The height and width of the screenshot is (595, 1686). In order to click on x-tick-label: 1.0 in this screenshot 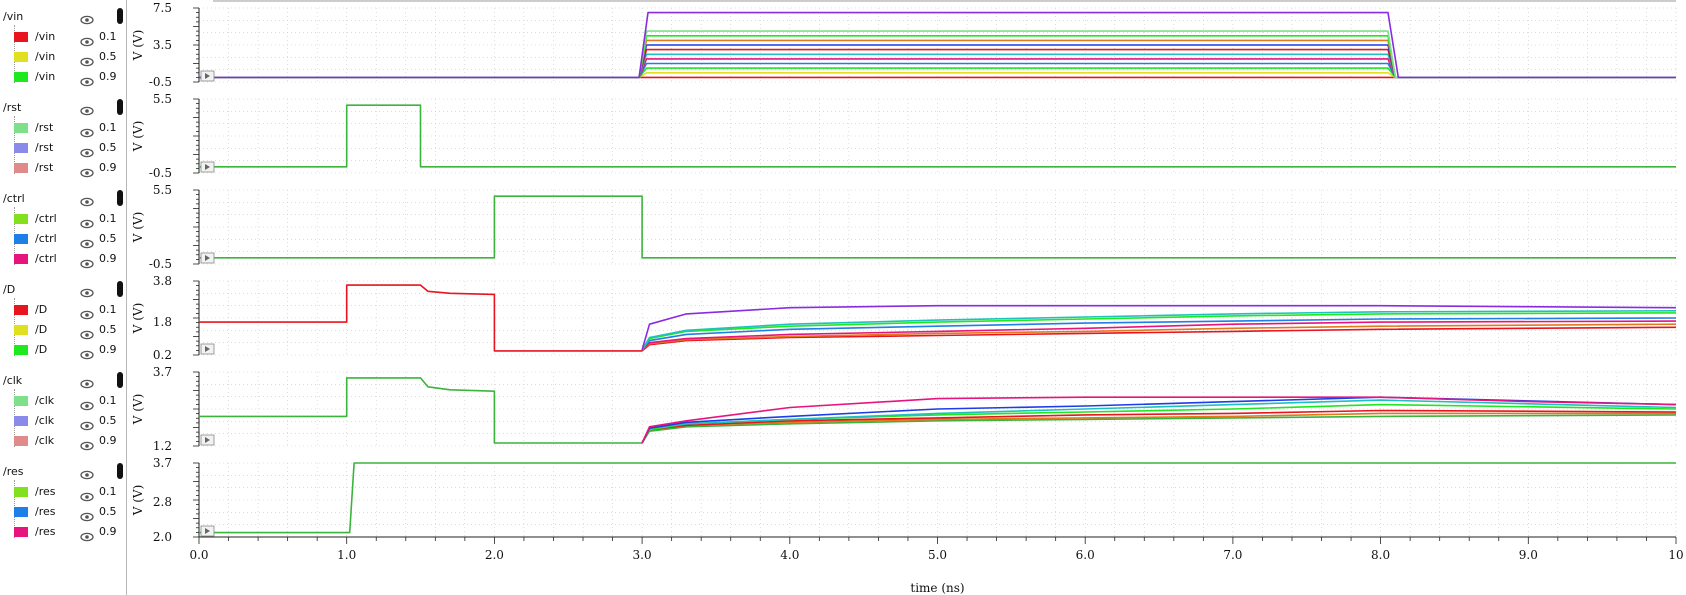, I will do `click(346, 555)`.